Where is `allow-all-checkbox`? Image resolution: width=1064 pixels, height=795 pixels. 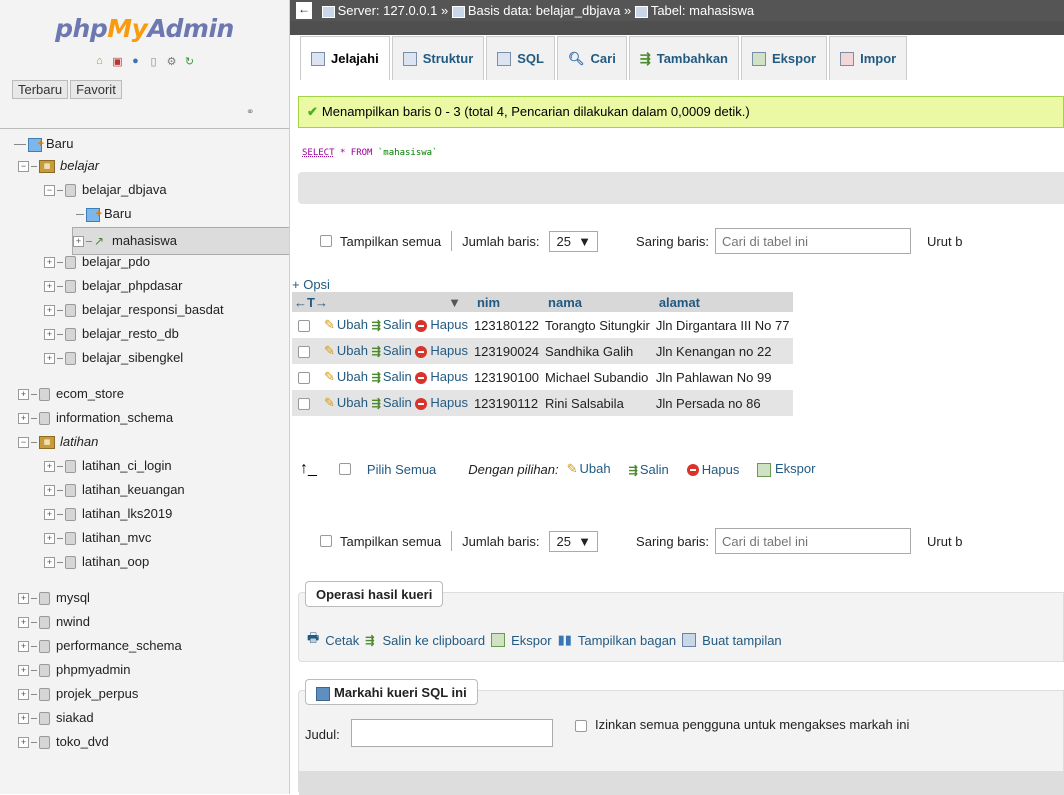
allow-all-checkbox is located at coordinates (581, 725).